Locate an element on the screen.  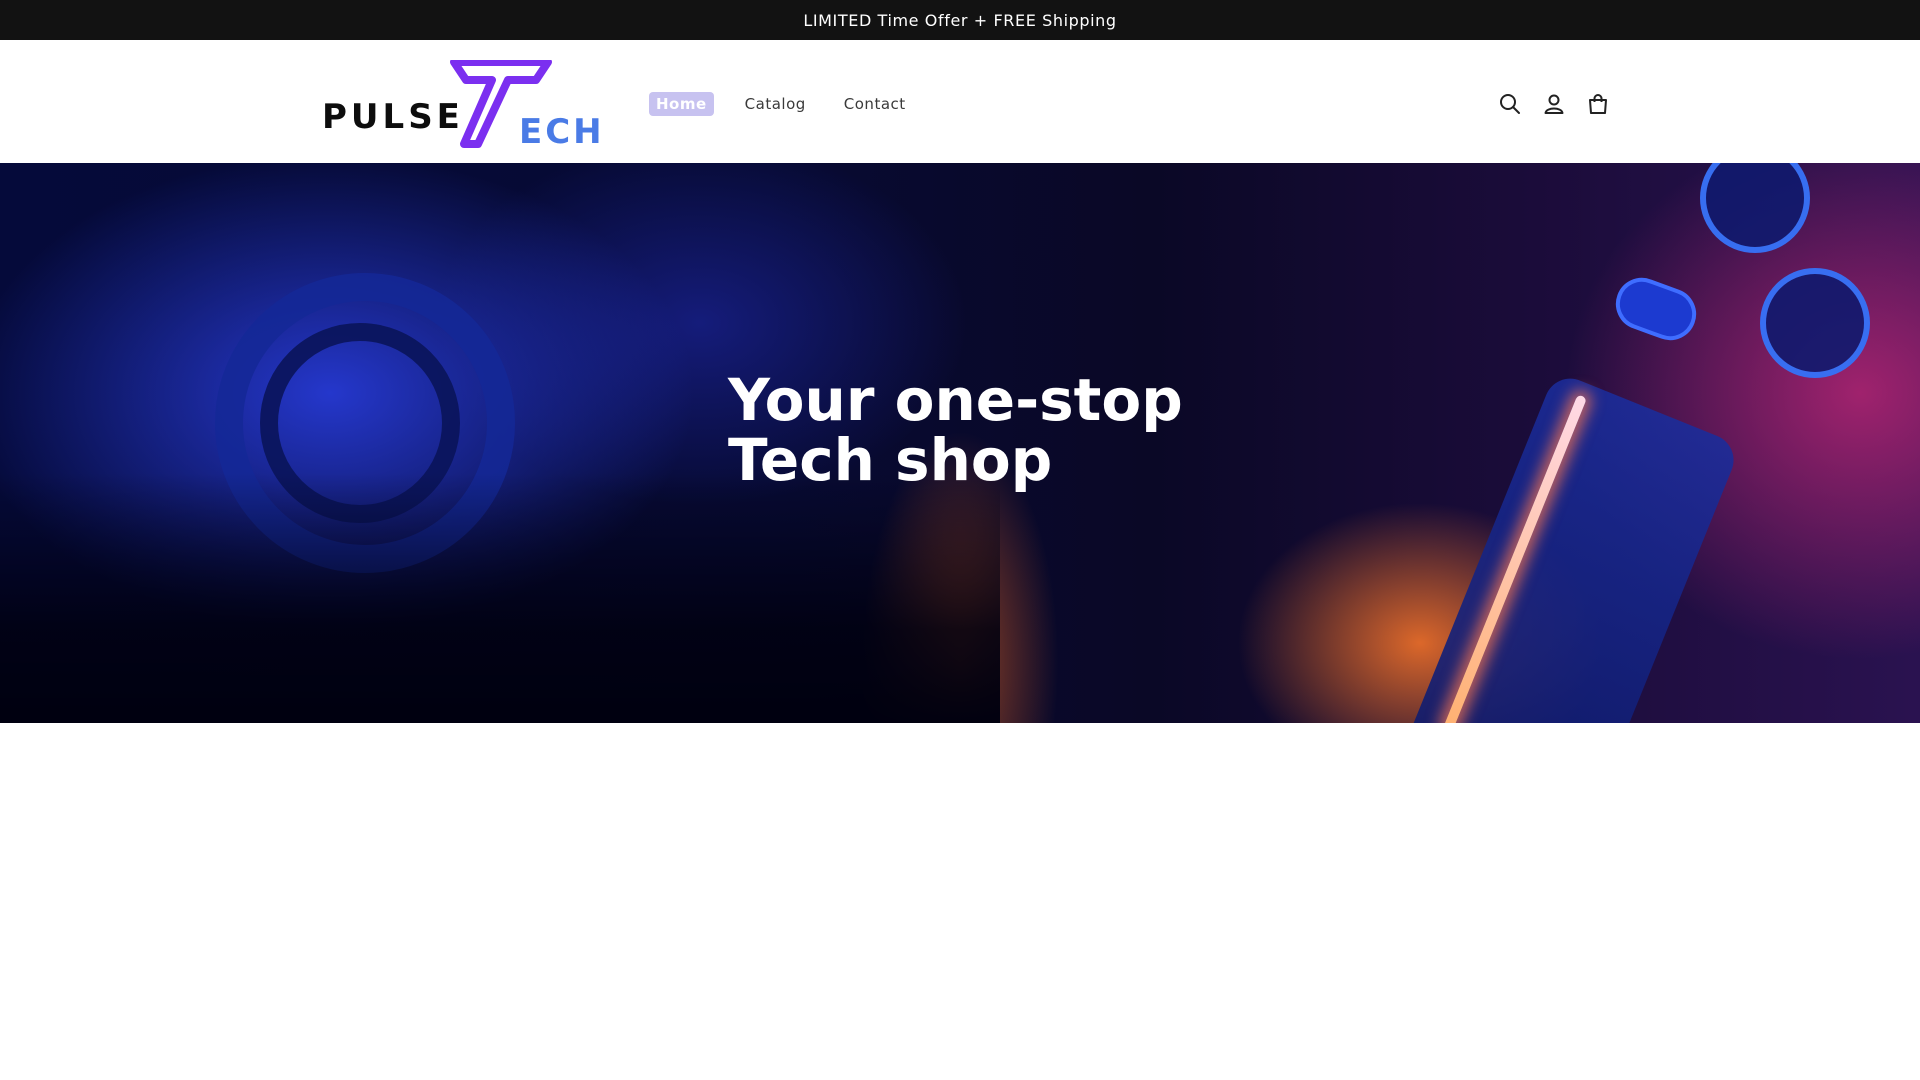
cart-icon is located at coordinates (1598, 104).